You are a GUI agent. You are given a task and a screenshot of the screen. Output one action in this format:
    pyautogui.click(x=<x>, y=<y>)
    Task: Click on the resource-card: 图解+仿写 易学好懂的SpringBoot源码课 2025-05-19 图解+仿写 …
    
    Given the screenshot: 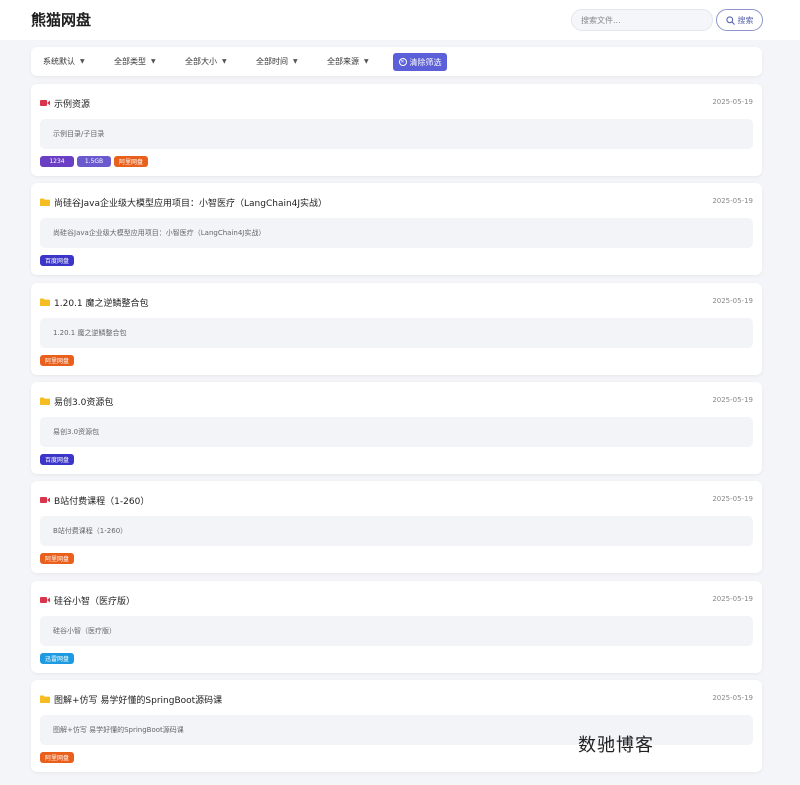 What is the action you would take?
    pyautogui.click(x=396, y=725)
    